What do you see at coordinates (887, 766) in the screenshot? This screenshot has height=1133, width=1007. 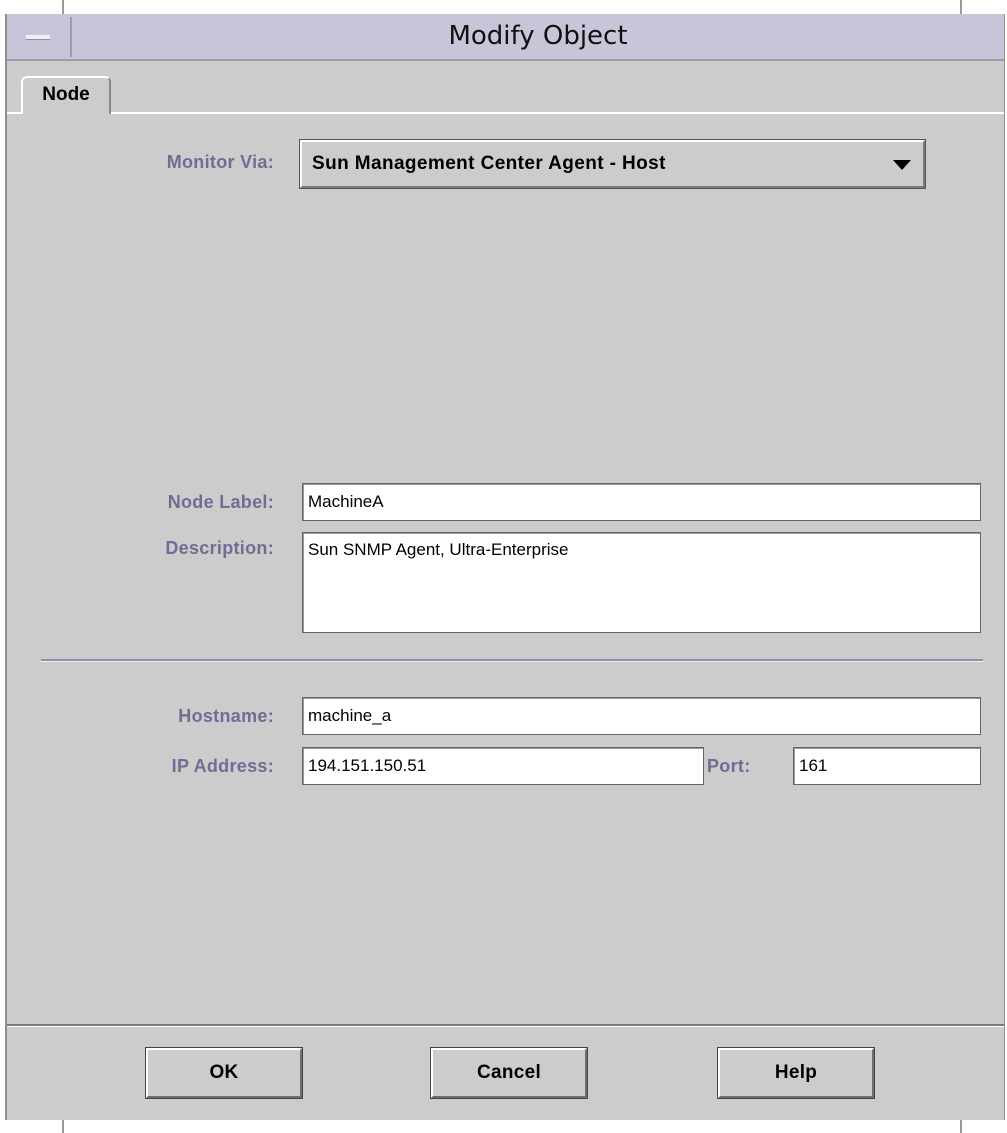 I see `port-field: 161` at bounding box center [887, 766].